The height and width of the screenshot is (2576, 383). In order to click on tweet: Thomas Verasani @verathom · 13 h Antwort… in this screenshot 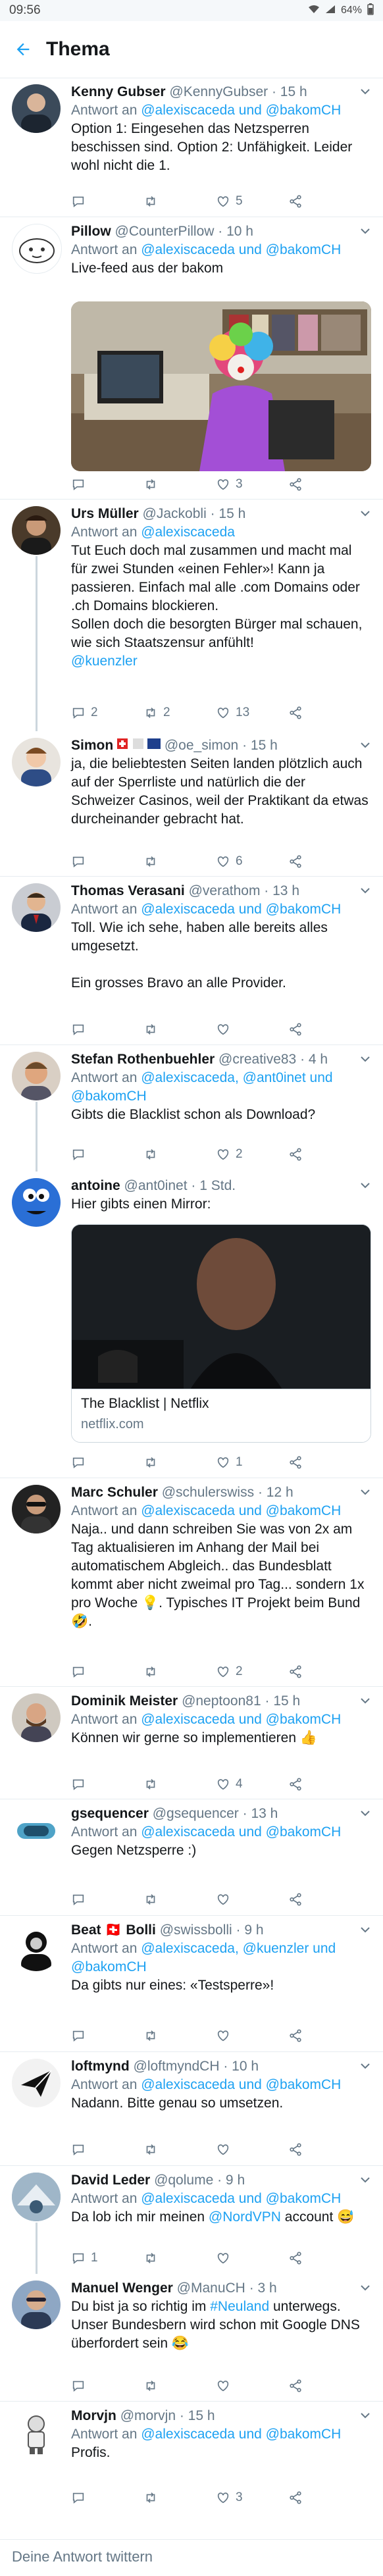, I will do `click(191, 961)`.